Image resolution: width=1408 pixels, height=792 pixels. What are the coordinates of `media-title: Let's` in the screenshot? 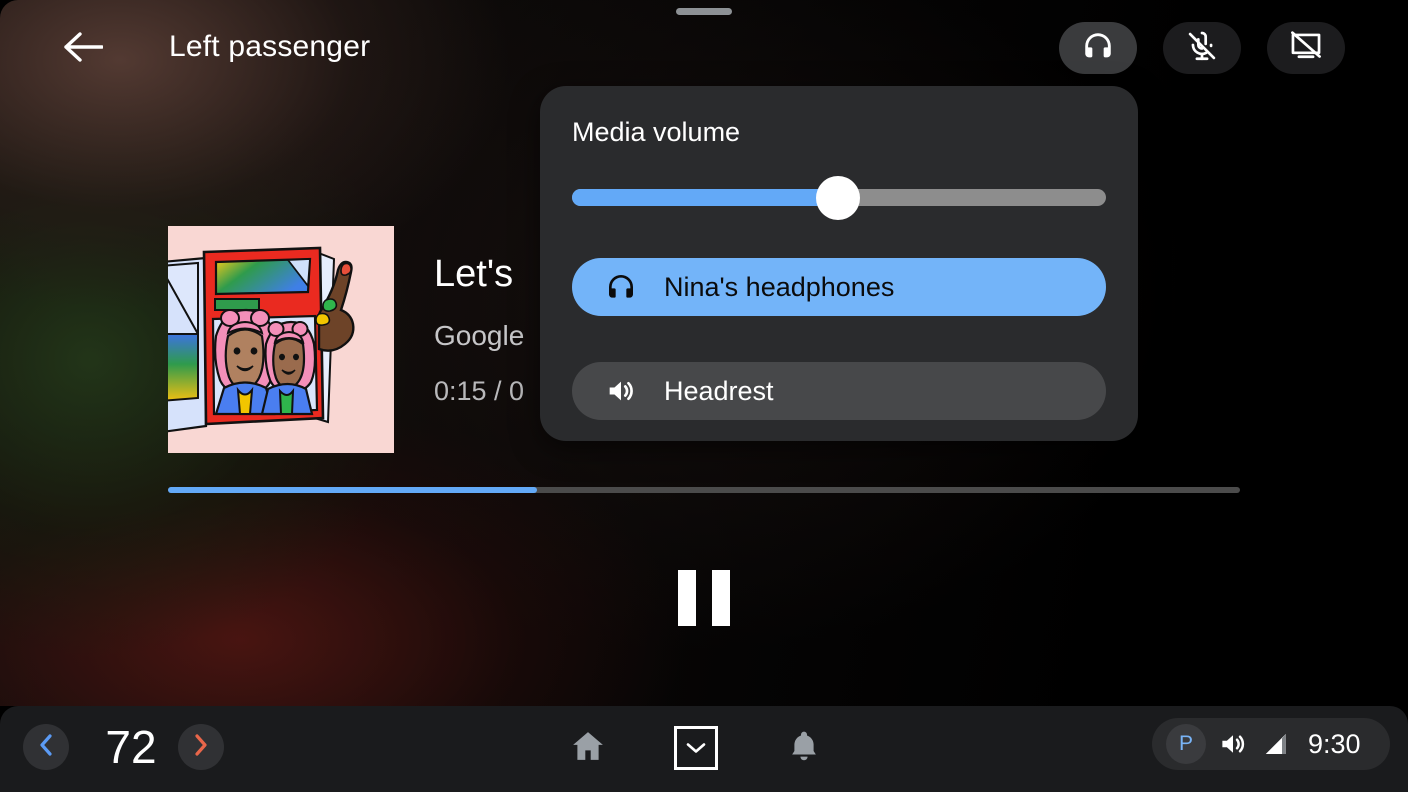 It's located at (474, 274).